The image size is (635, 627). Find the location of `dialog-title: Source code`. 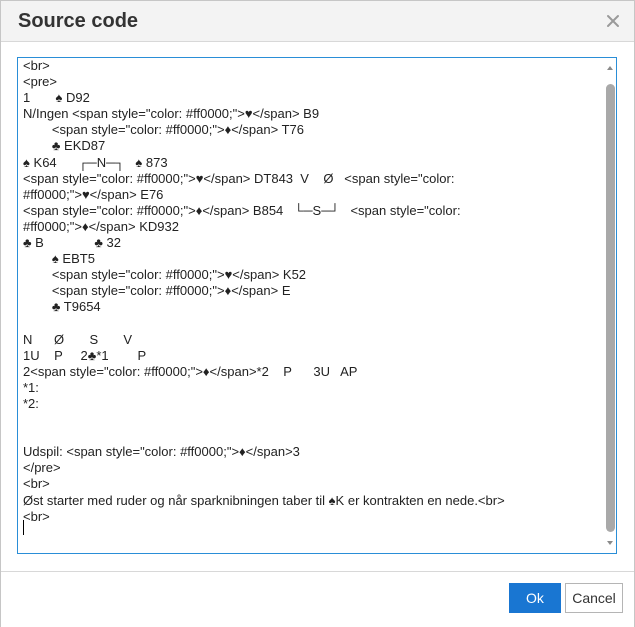

dialog-title: Source code is located at coordinates (78, 21).